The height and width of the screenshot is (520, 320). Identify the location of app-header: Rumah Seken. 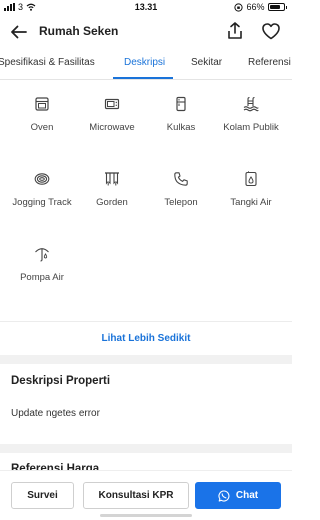
(146, 32).